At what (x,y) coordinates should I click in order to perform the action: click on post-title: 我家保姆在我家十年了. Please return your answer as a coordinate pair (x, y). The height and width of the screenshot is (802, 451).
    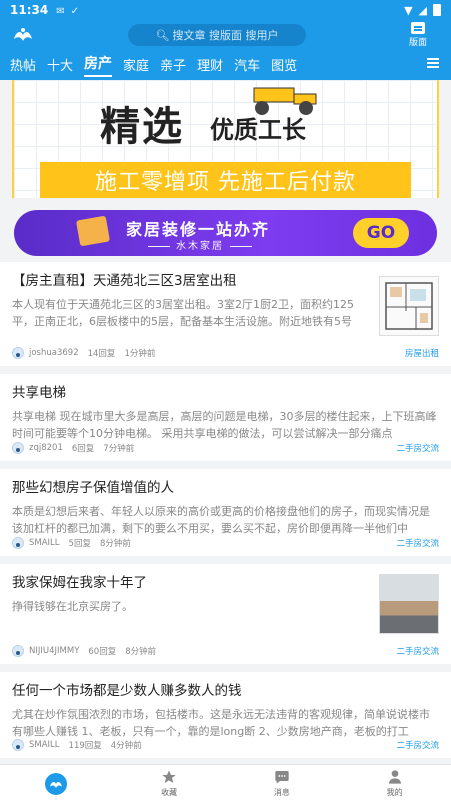
    Looking at the image, I should click on (190, 583).